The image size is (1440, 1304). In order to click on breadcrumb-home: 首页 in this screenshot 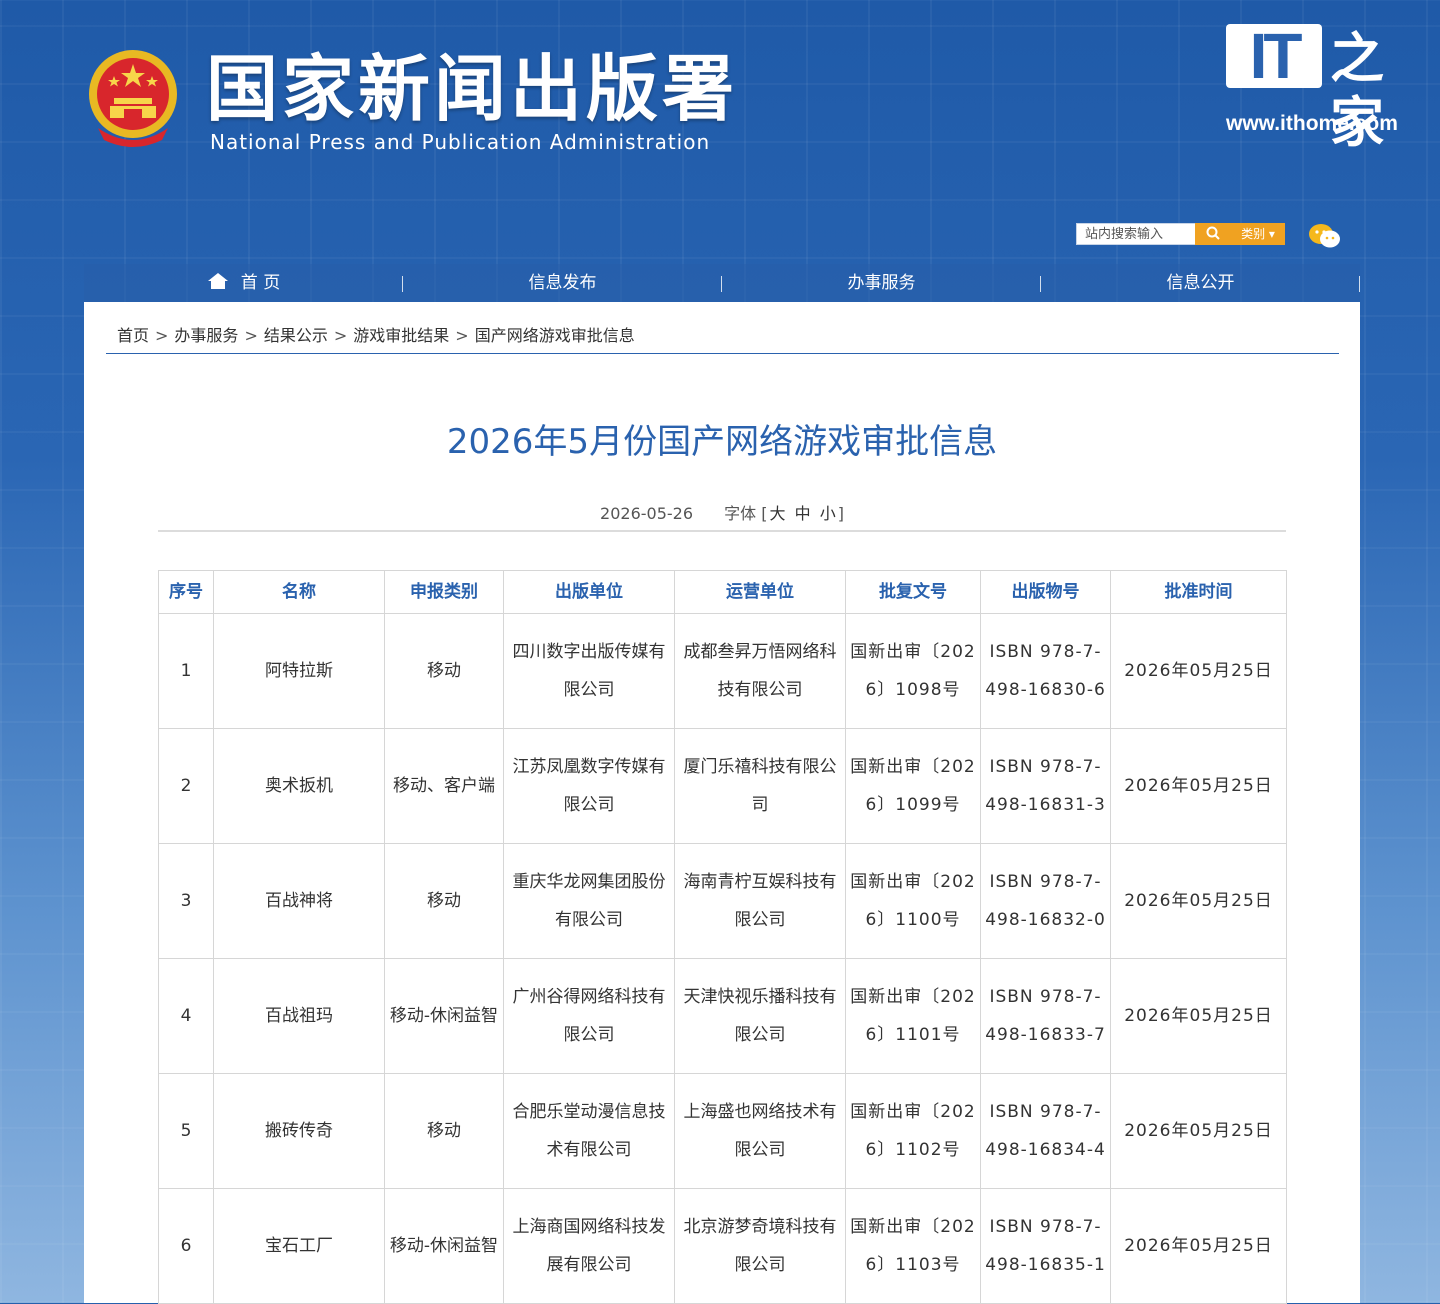, I will do `click(133, 335)`.